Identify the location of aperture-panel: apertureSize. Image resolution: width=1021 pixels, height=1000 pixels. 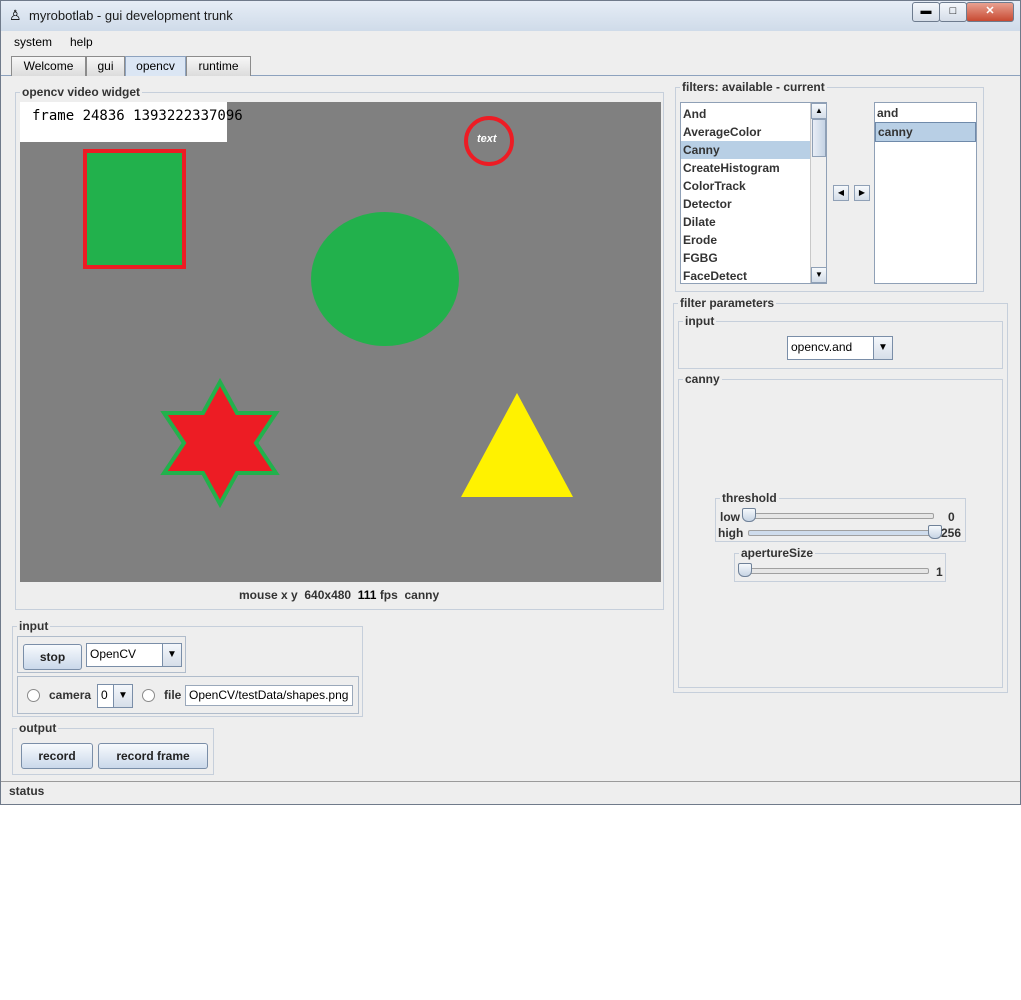
(840, 564).